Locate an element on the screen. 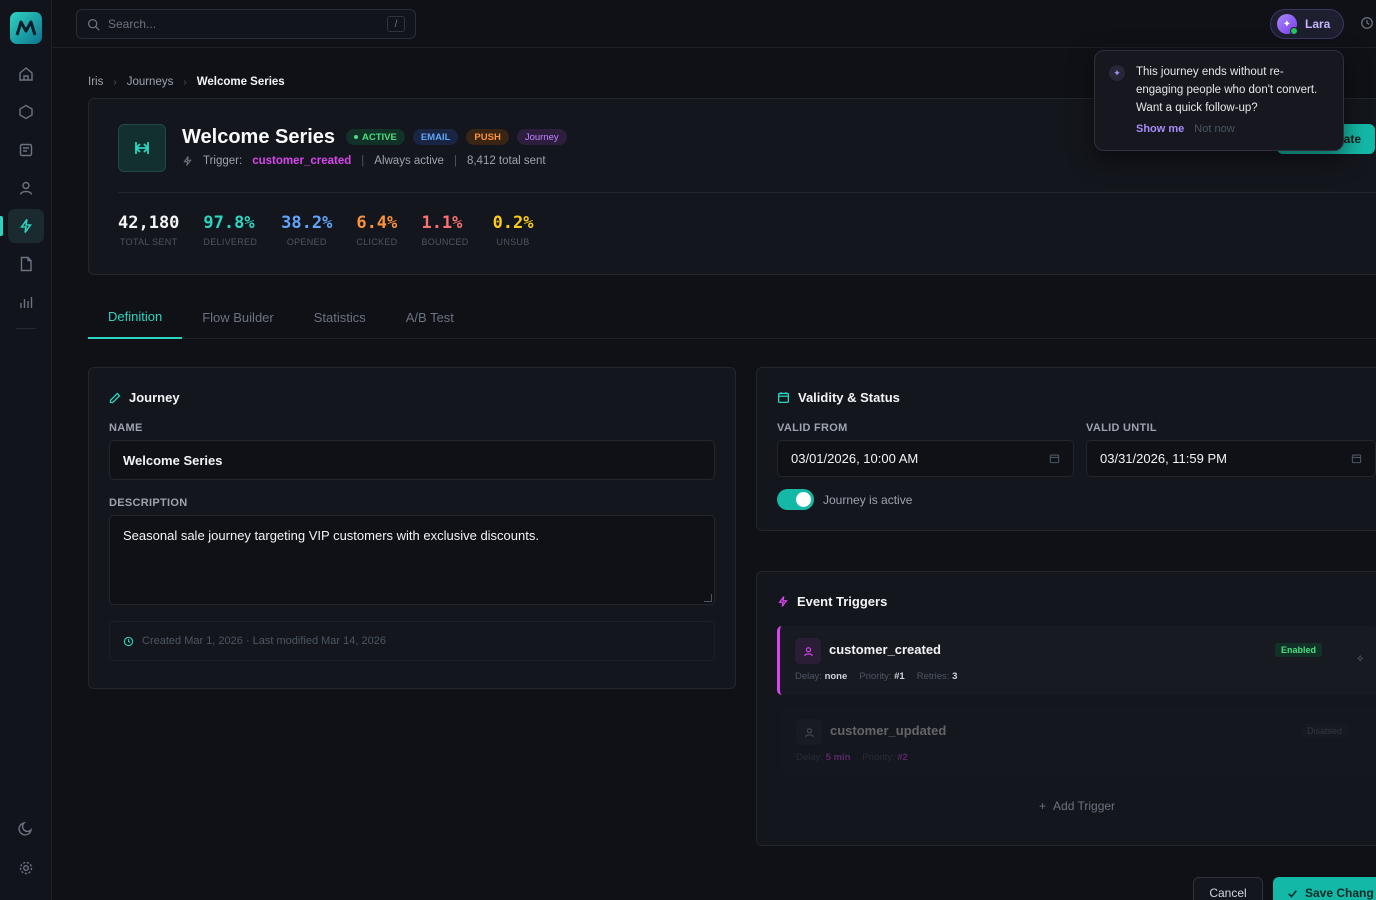 The image size is (1376, 900). save-label: Save Chang is located at coordinates (1339, 893).